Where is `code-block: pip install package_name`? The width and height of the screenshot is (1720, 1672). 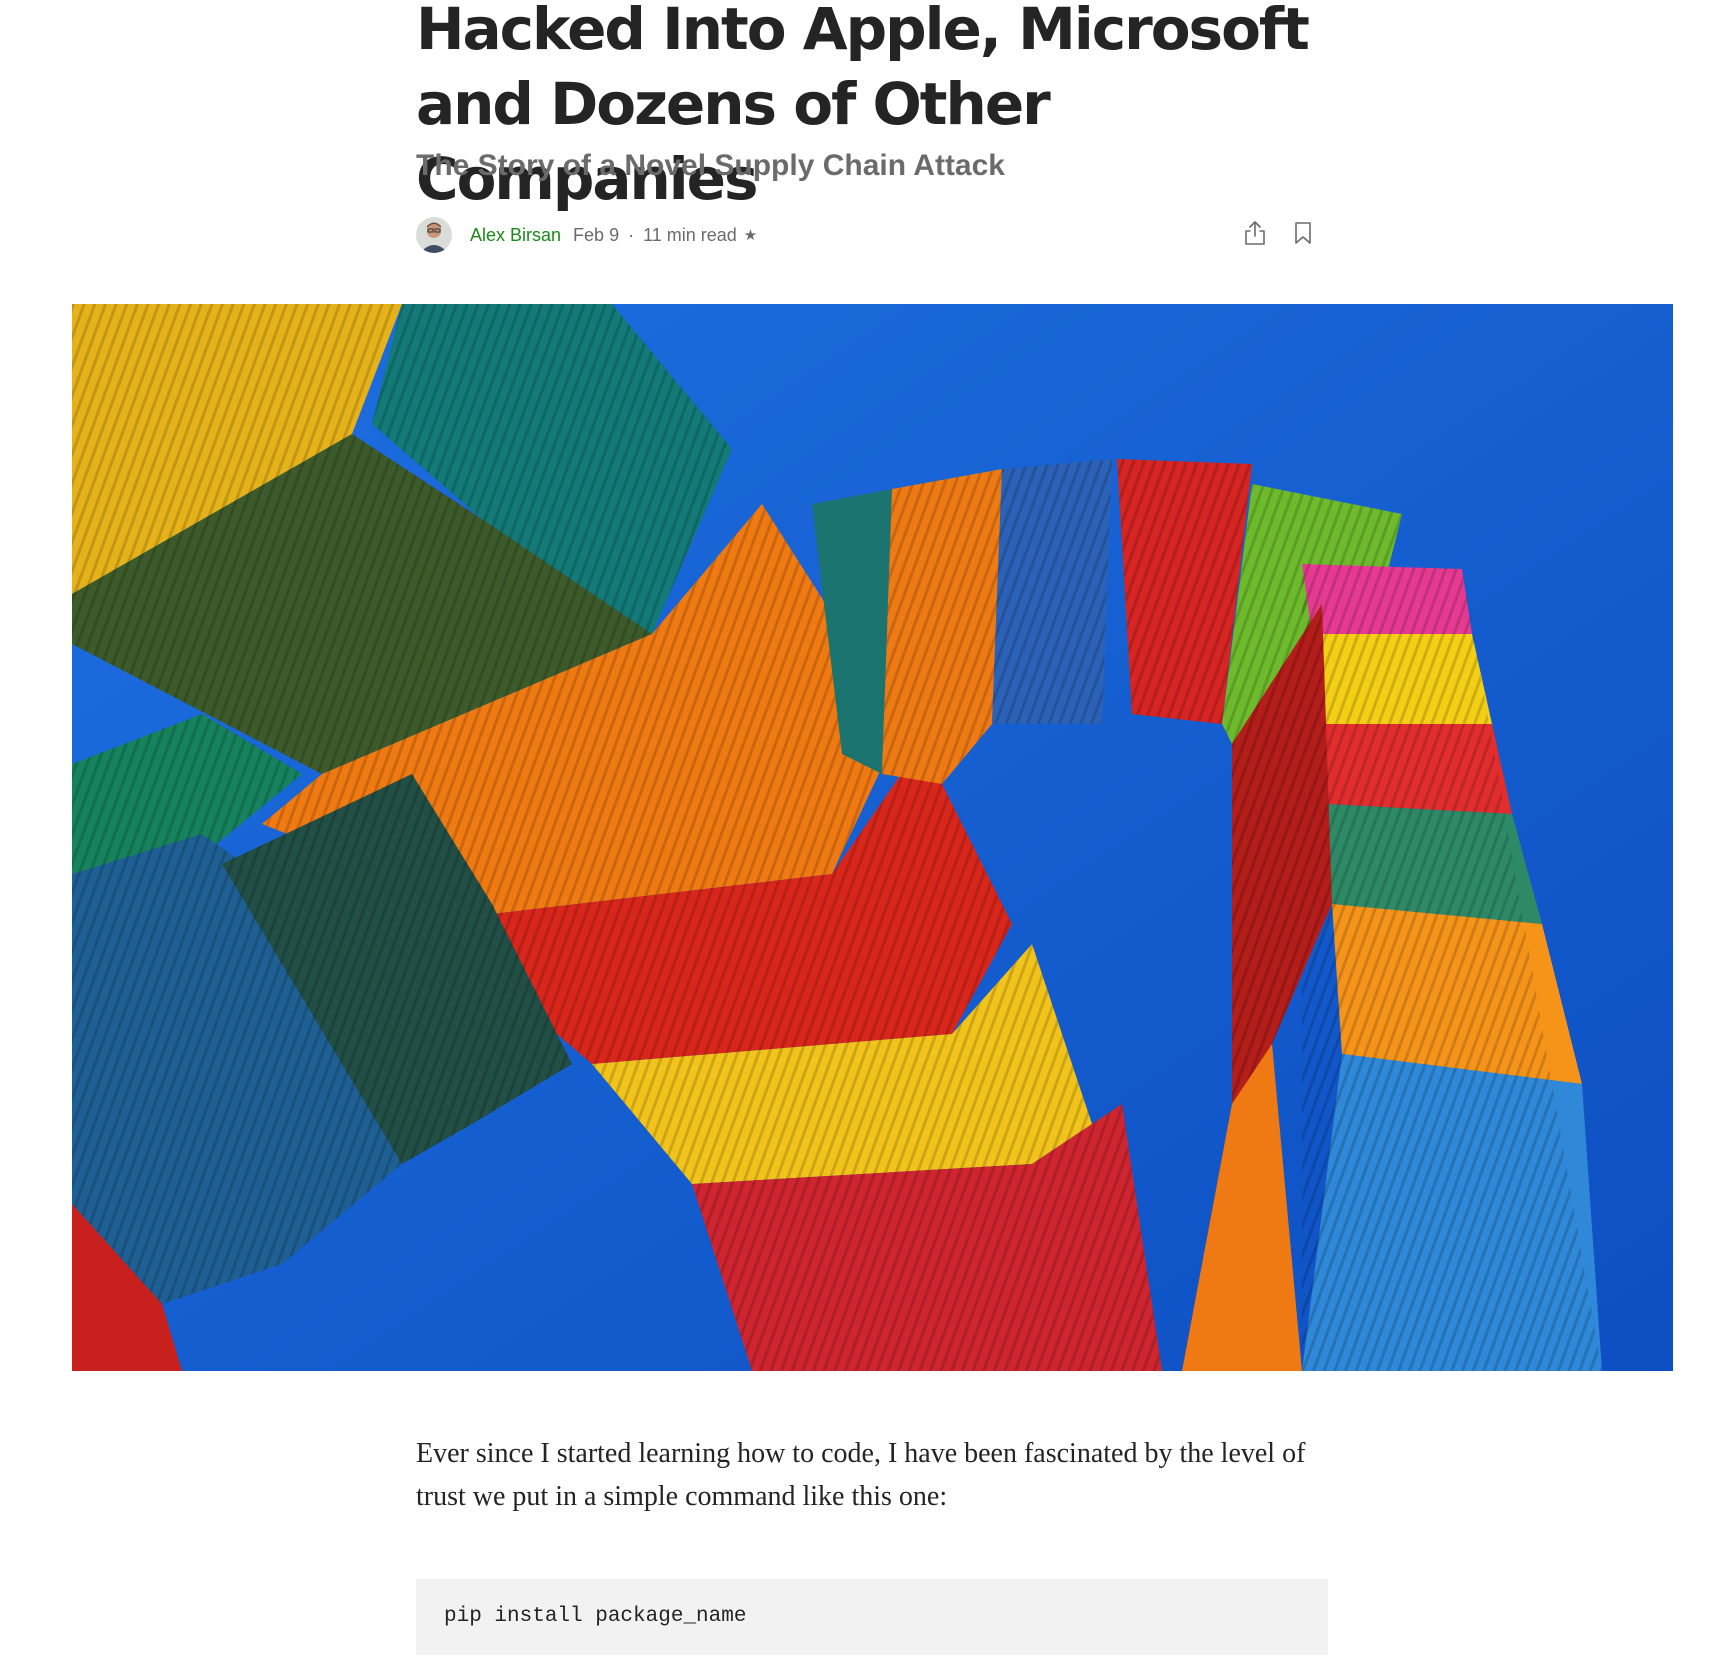 code-block: pip install package_name is located at coordinates (872, 1617).